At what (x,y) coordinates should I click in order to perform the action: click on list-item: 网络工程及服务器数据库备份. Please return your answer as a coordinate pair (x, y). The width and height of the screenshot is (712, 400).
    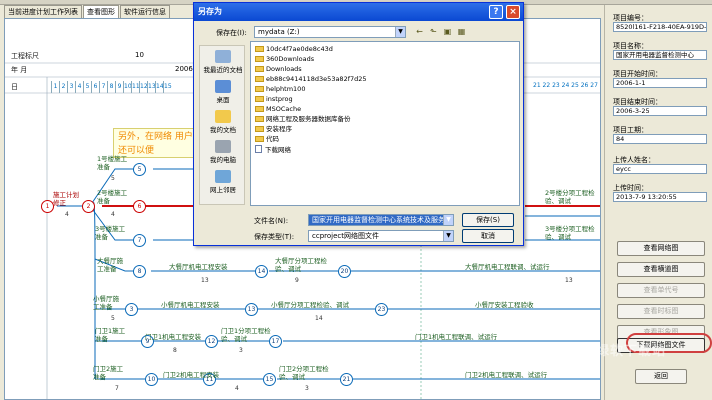
    Looking at the image, I should click on (303, 119).